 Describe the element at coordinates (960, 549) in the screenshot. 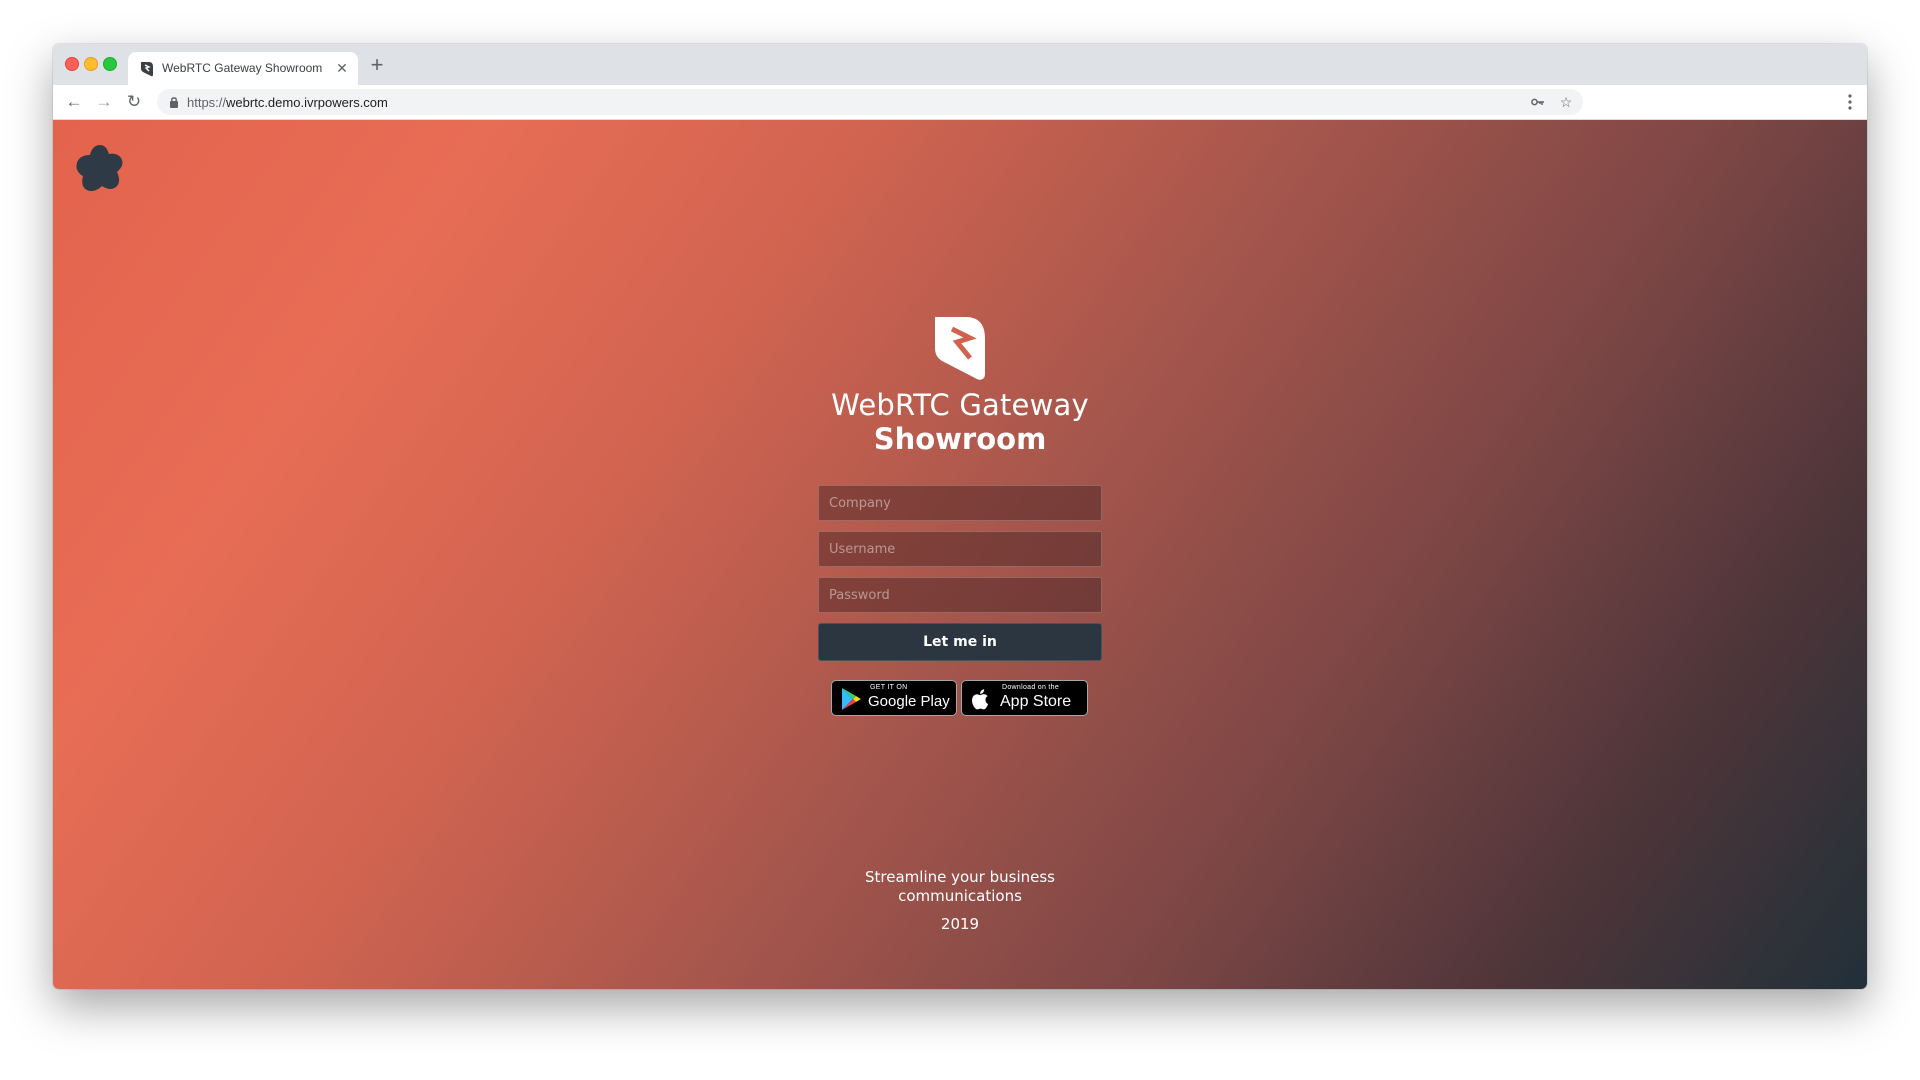

I see `username-input` at that location.